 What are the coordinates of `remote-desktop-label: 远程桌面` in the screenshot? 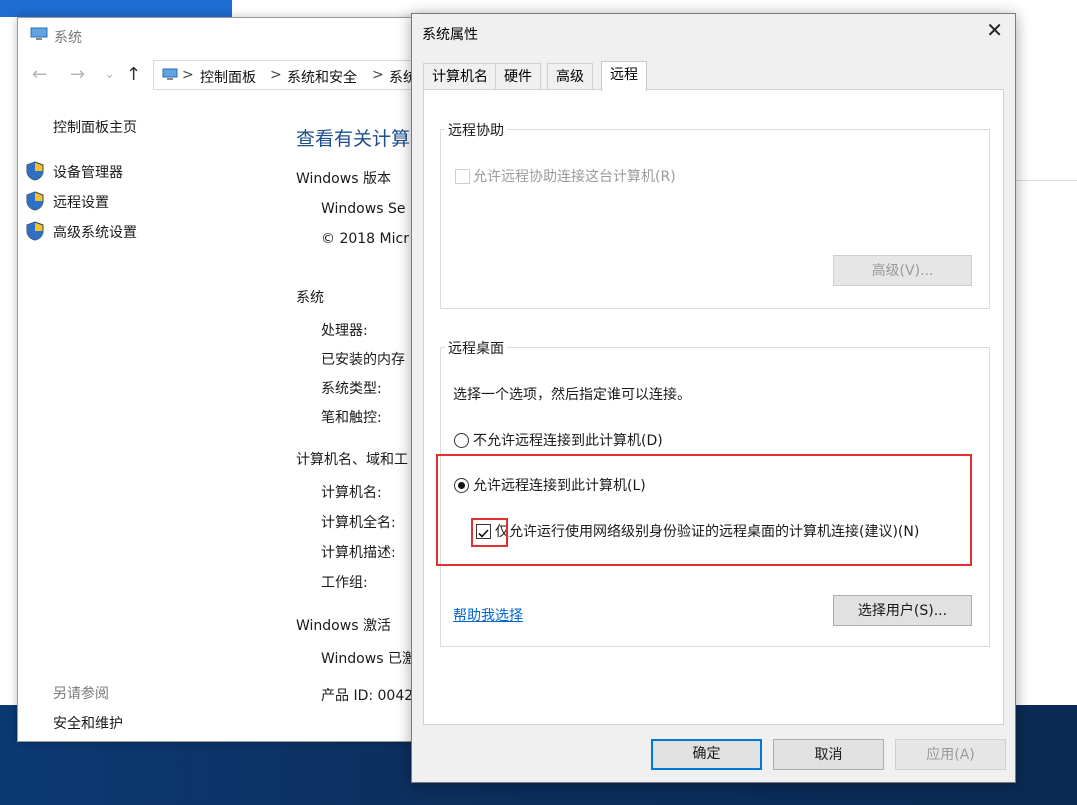 It's located at (476, 348).